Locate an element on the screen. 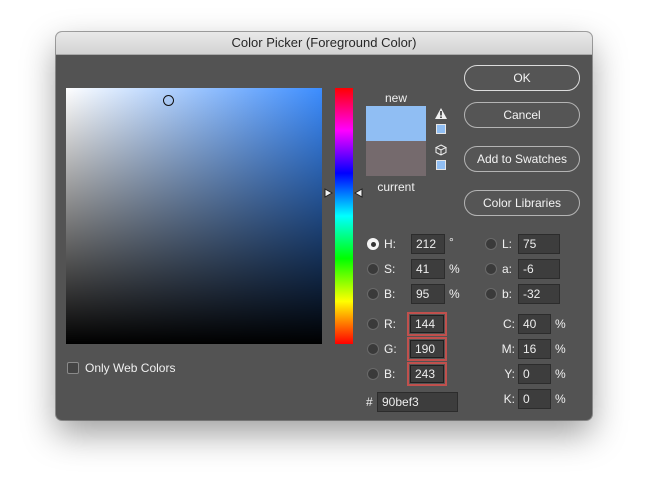 The width and height of the screenshot is (648, 502). black-input-wrap is located at coordinates (534, 399).